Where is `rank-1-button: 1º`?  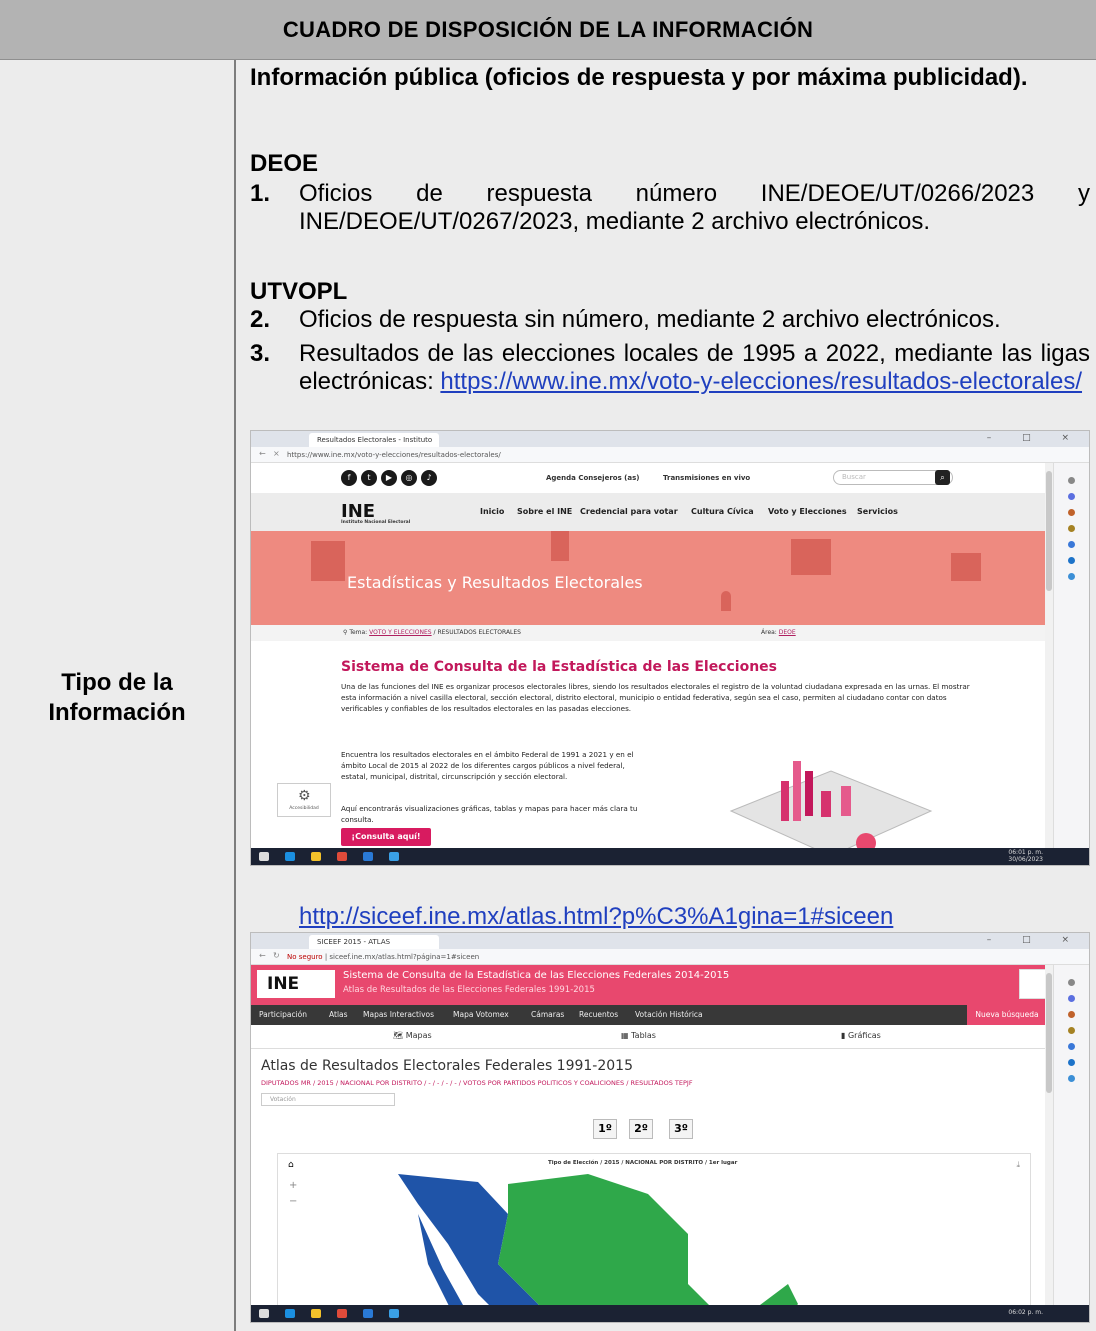 rank-1-button: 1º is located at coordinates (605, 1129).